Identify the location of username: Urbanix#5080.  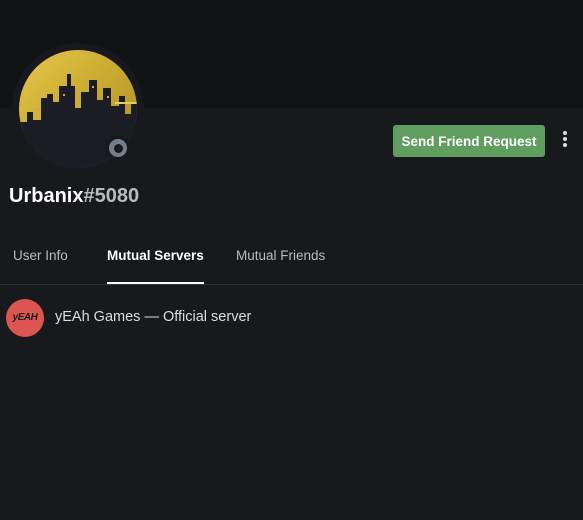
(74, 196).